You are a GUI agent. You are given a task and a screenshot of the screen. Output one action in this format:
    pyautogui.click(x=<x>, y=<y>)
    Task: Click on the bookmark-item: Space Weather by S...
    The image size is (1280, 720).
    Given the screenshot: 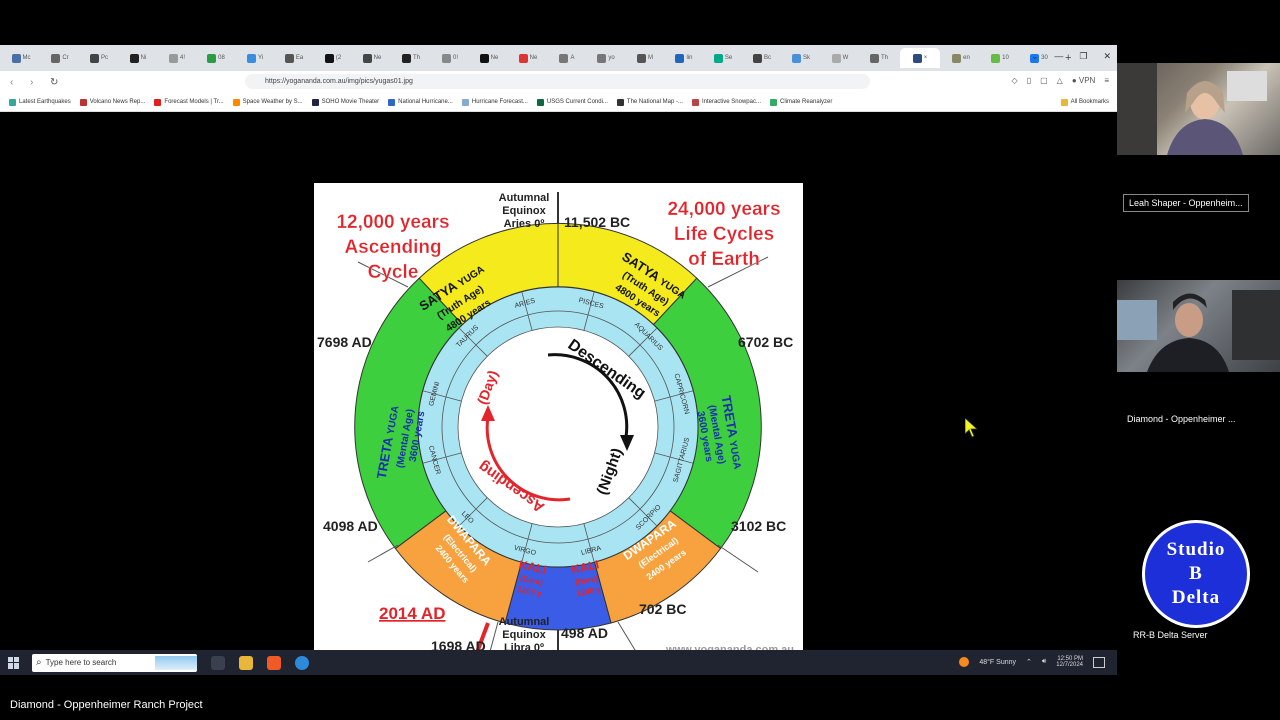 What is the action you would take?
    pyautogui.click(x=267, y=102)
    